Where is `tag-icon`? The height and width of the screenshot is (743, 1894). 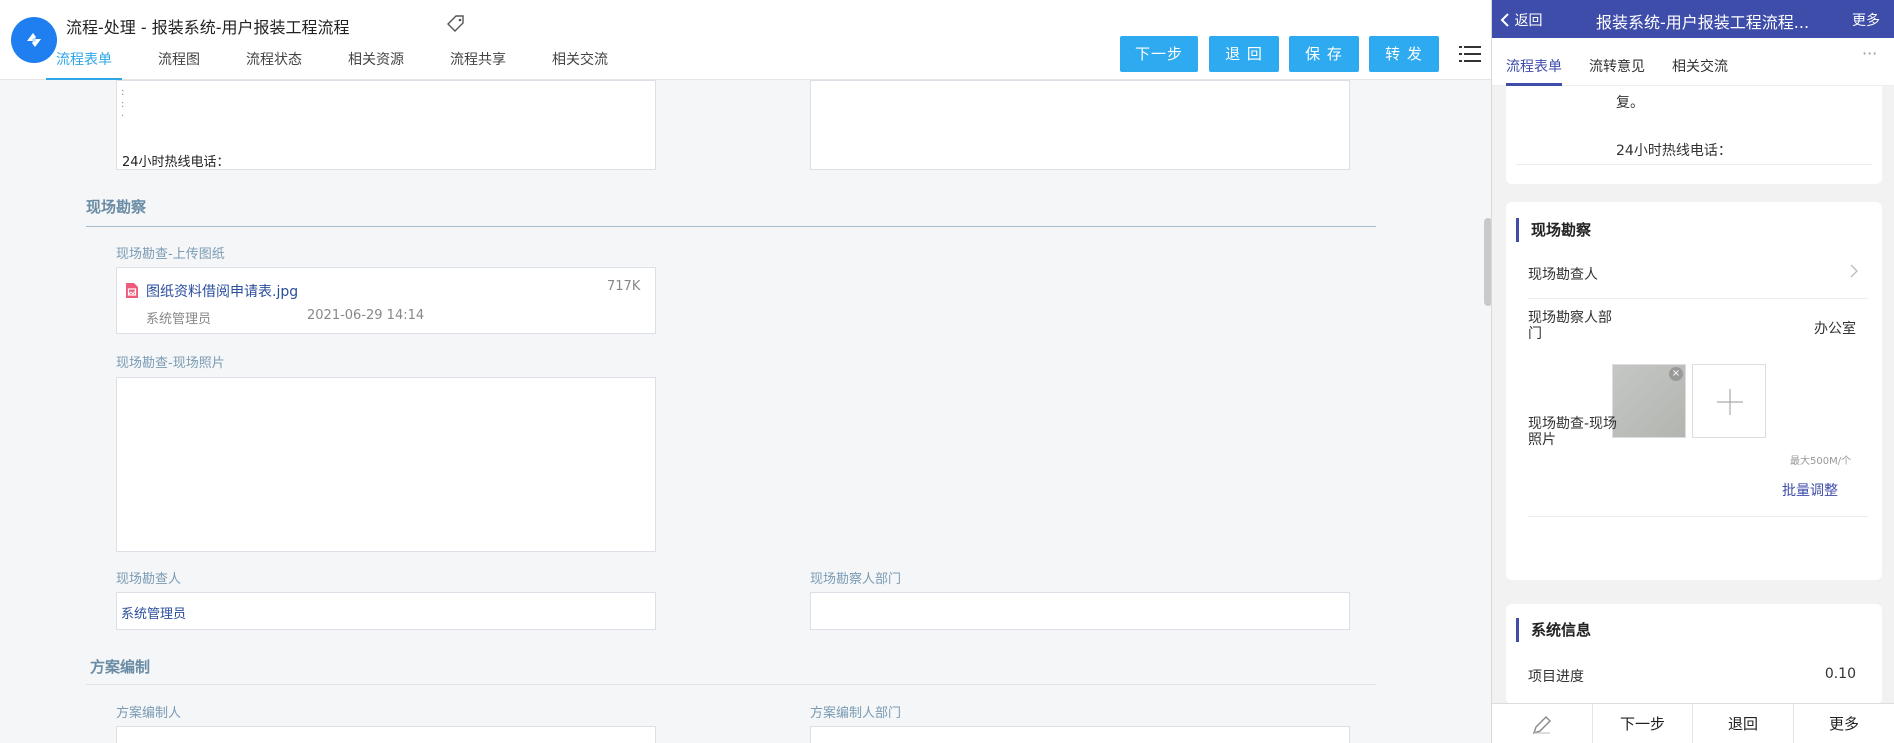
tag-icon is located at coordinates (456, 24).